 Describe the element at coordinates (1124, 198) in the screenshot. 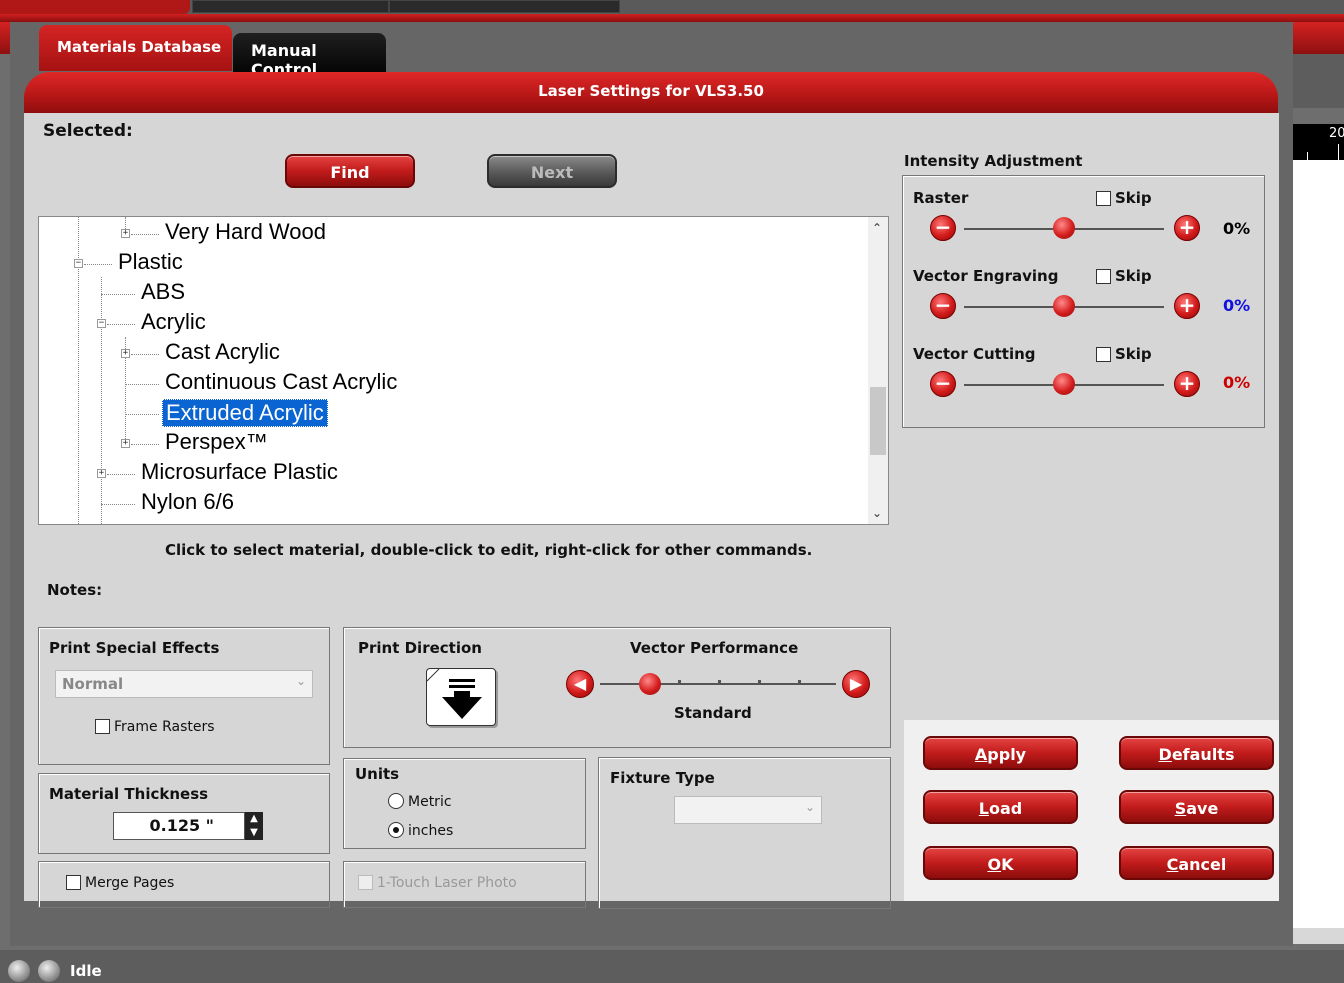

I see `raster-skip: Skip` at that location.